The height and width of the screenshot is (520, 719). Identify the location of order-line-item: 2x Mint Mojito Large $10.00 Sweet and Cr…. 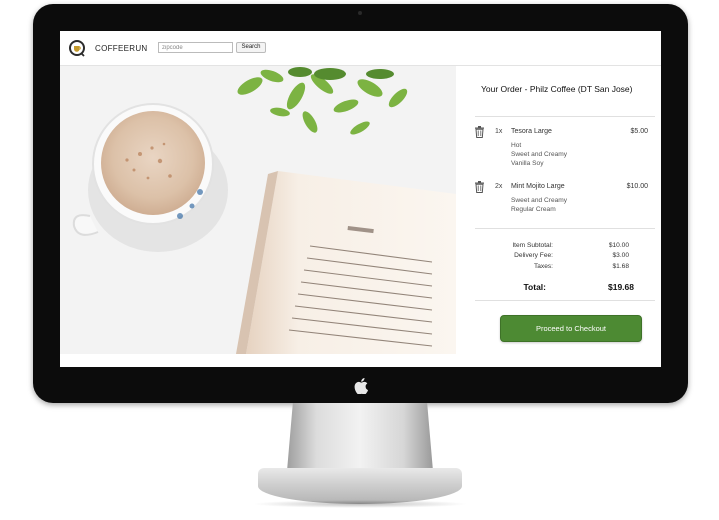
(564, 203).